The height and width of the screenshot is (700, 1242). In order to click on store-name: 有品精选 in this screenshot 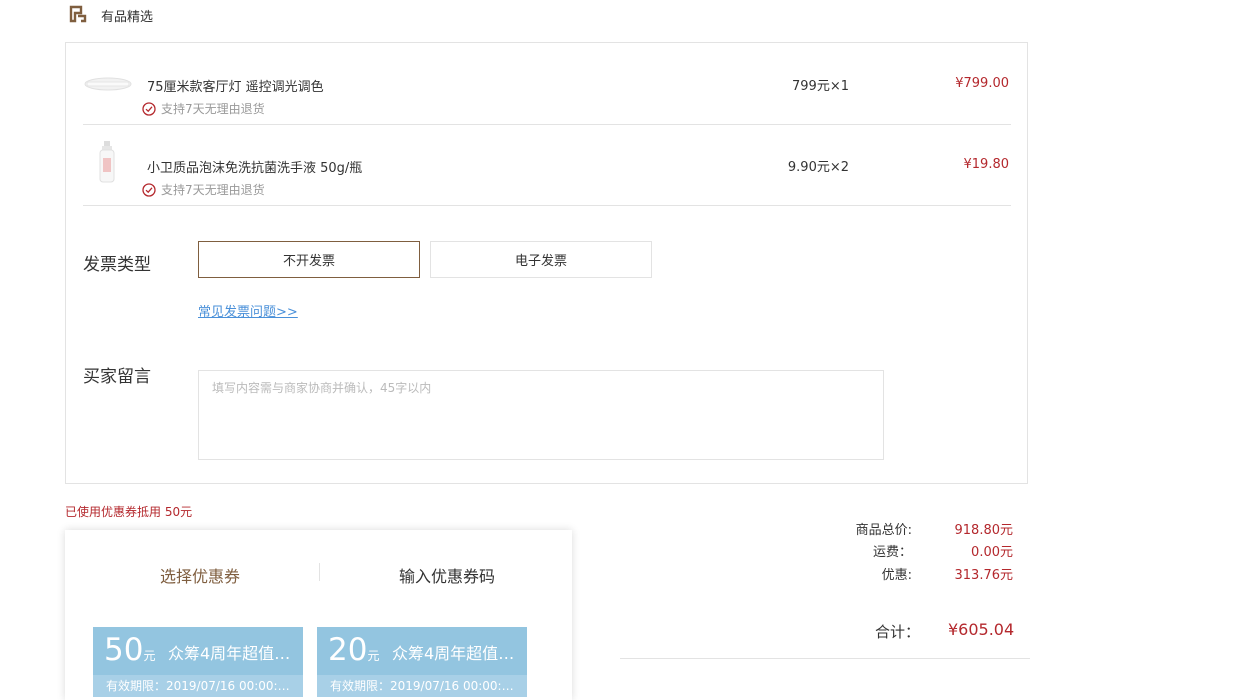, I will do `click(127, 17)`.